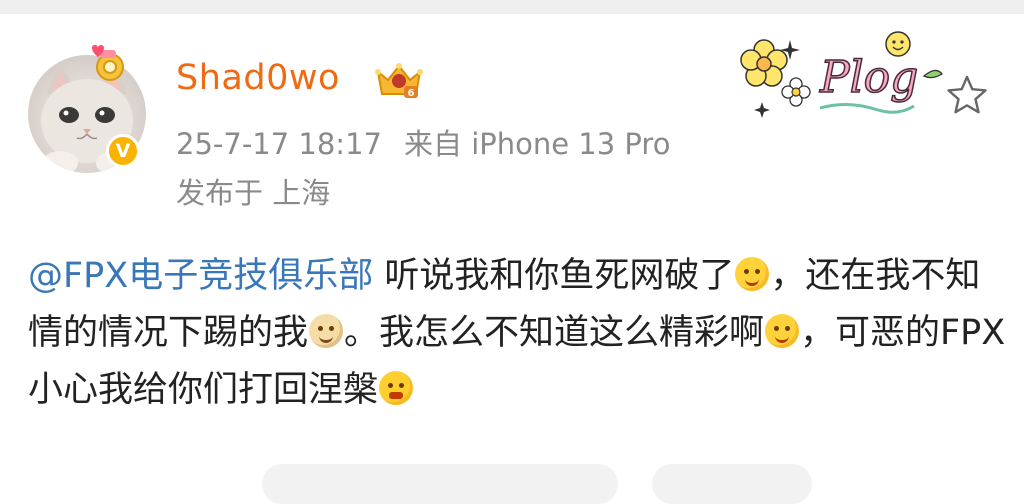 Image resolution: width=1024 pixels, height=504 pixels. What do you see at coordinates (258, 78) in the screenshot?
I see `username: Shad0wo` at bounding box center [258, 78].